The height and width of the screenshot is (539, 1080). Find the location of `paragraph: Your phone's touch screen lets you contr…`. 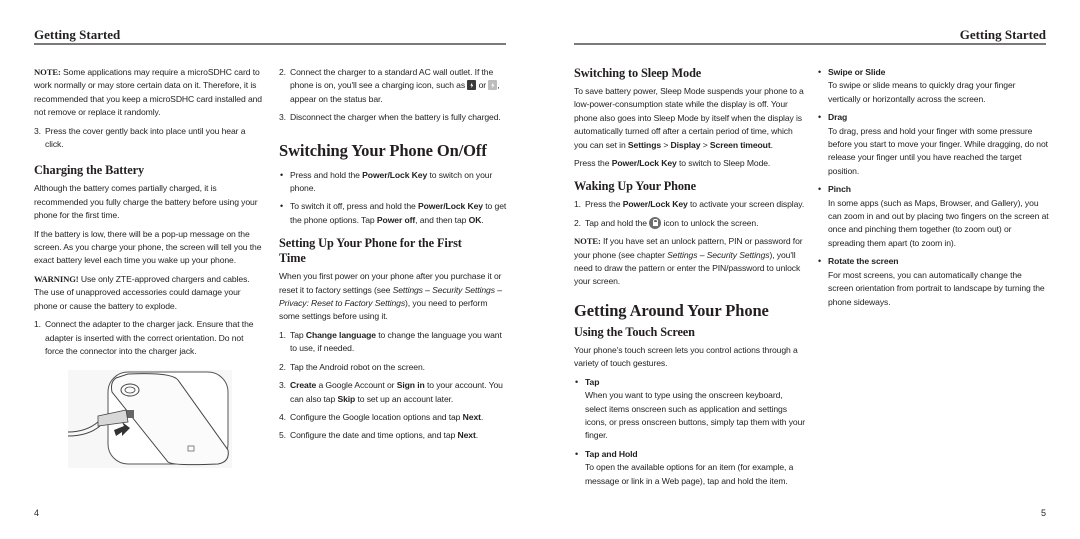

paragraph: Your phone's touch screen lets you contr… is located at coordinates (686, 356).